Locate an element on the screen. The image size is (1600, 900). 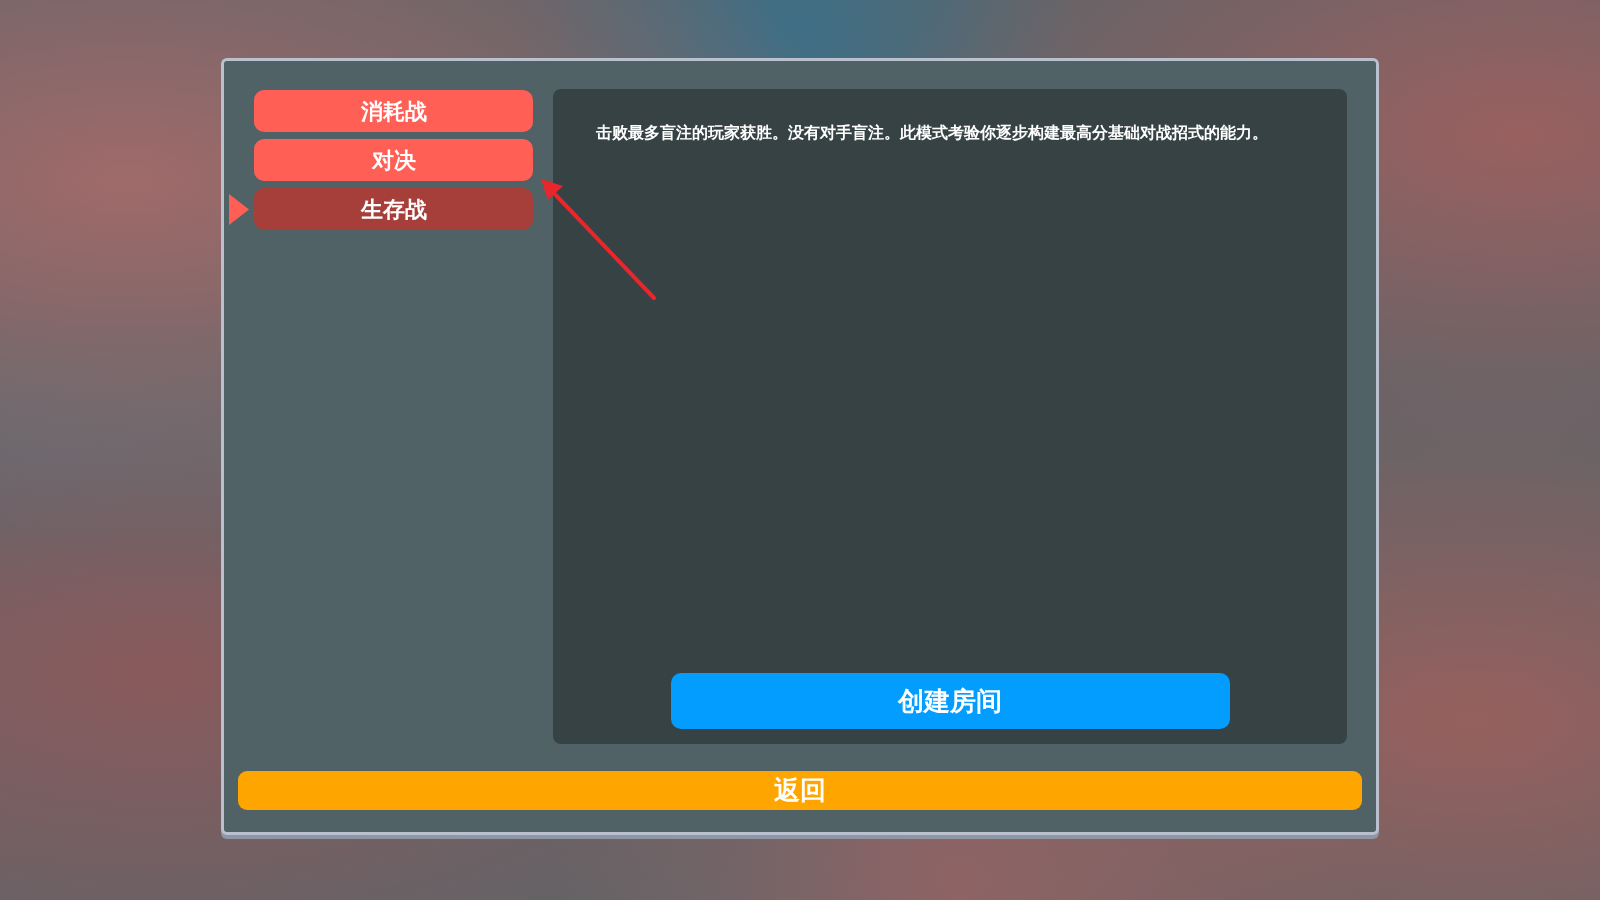
back-button: 返回 is located at coordinates (800, 790).